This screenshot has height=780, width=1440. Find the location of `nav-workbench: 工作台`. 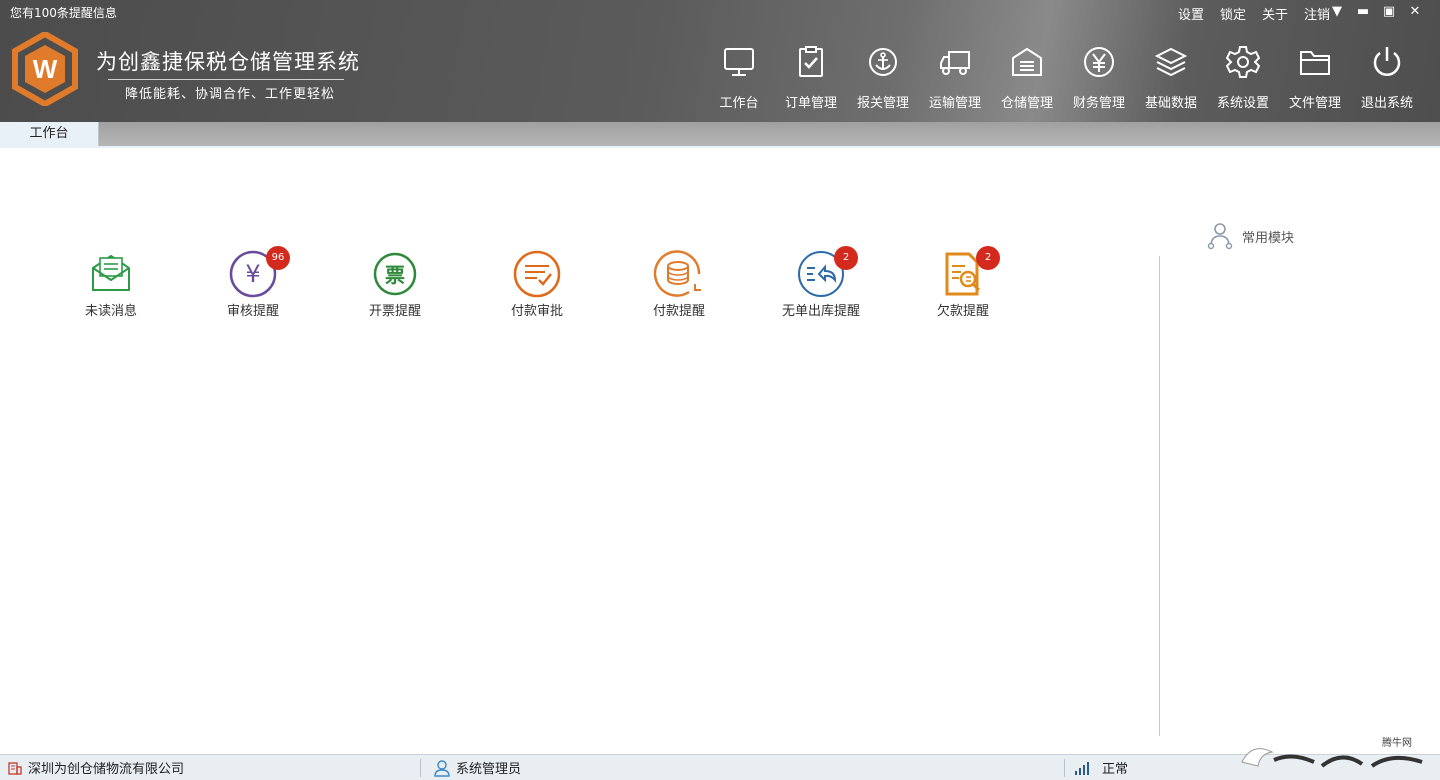

nav-workbench: 工作台 is located at coordinates (739, 77).